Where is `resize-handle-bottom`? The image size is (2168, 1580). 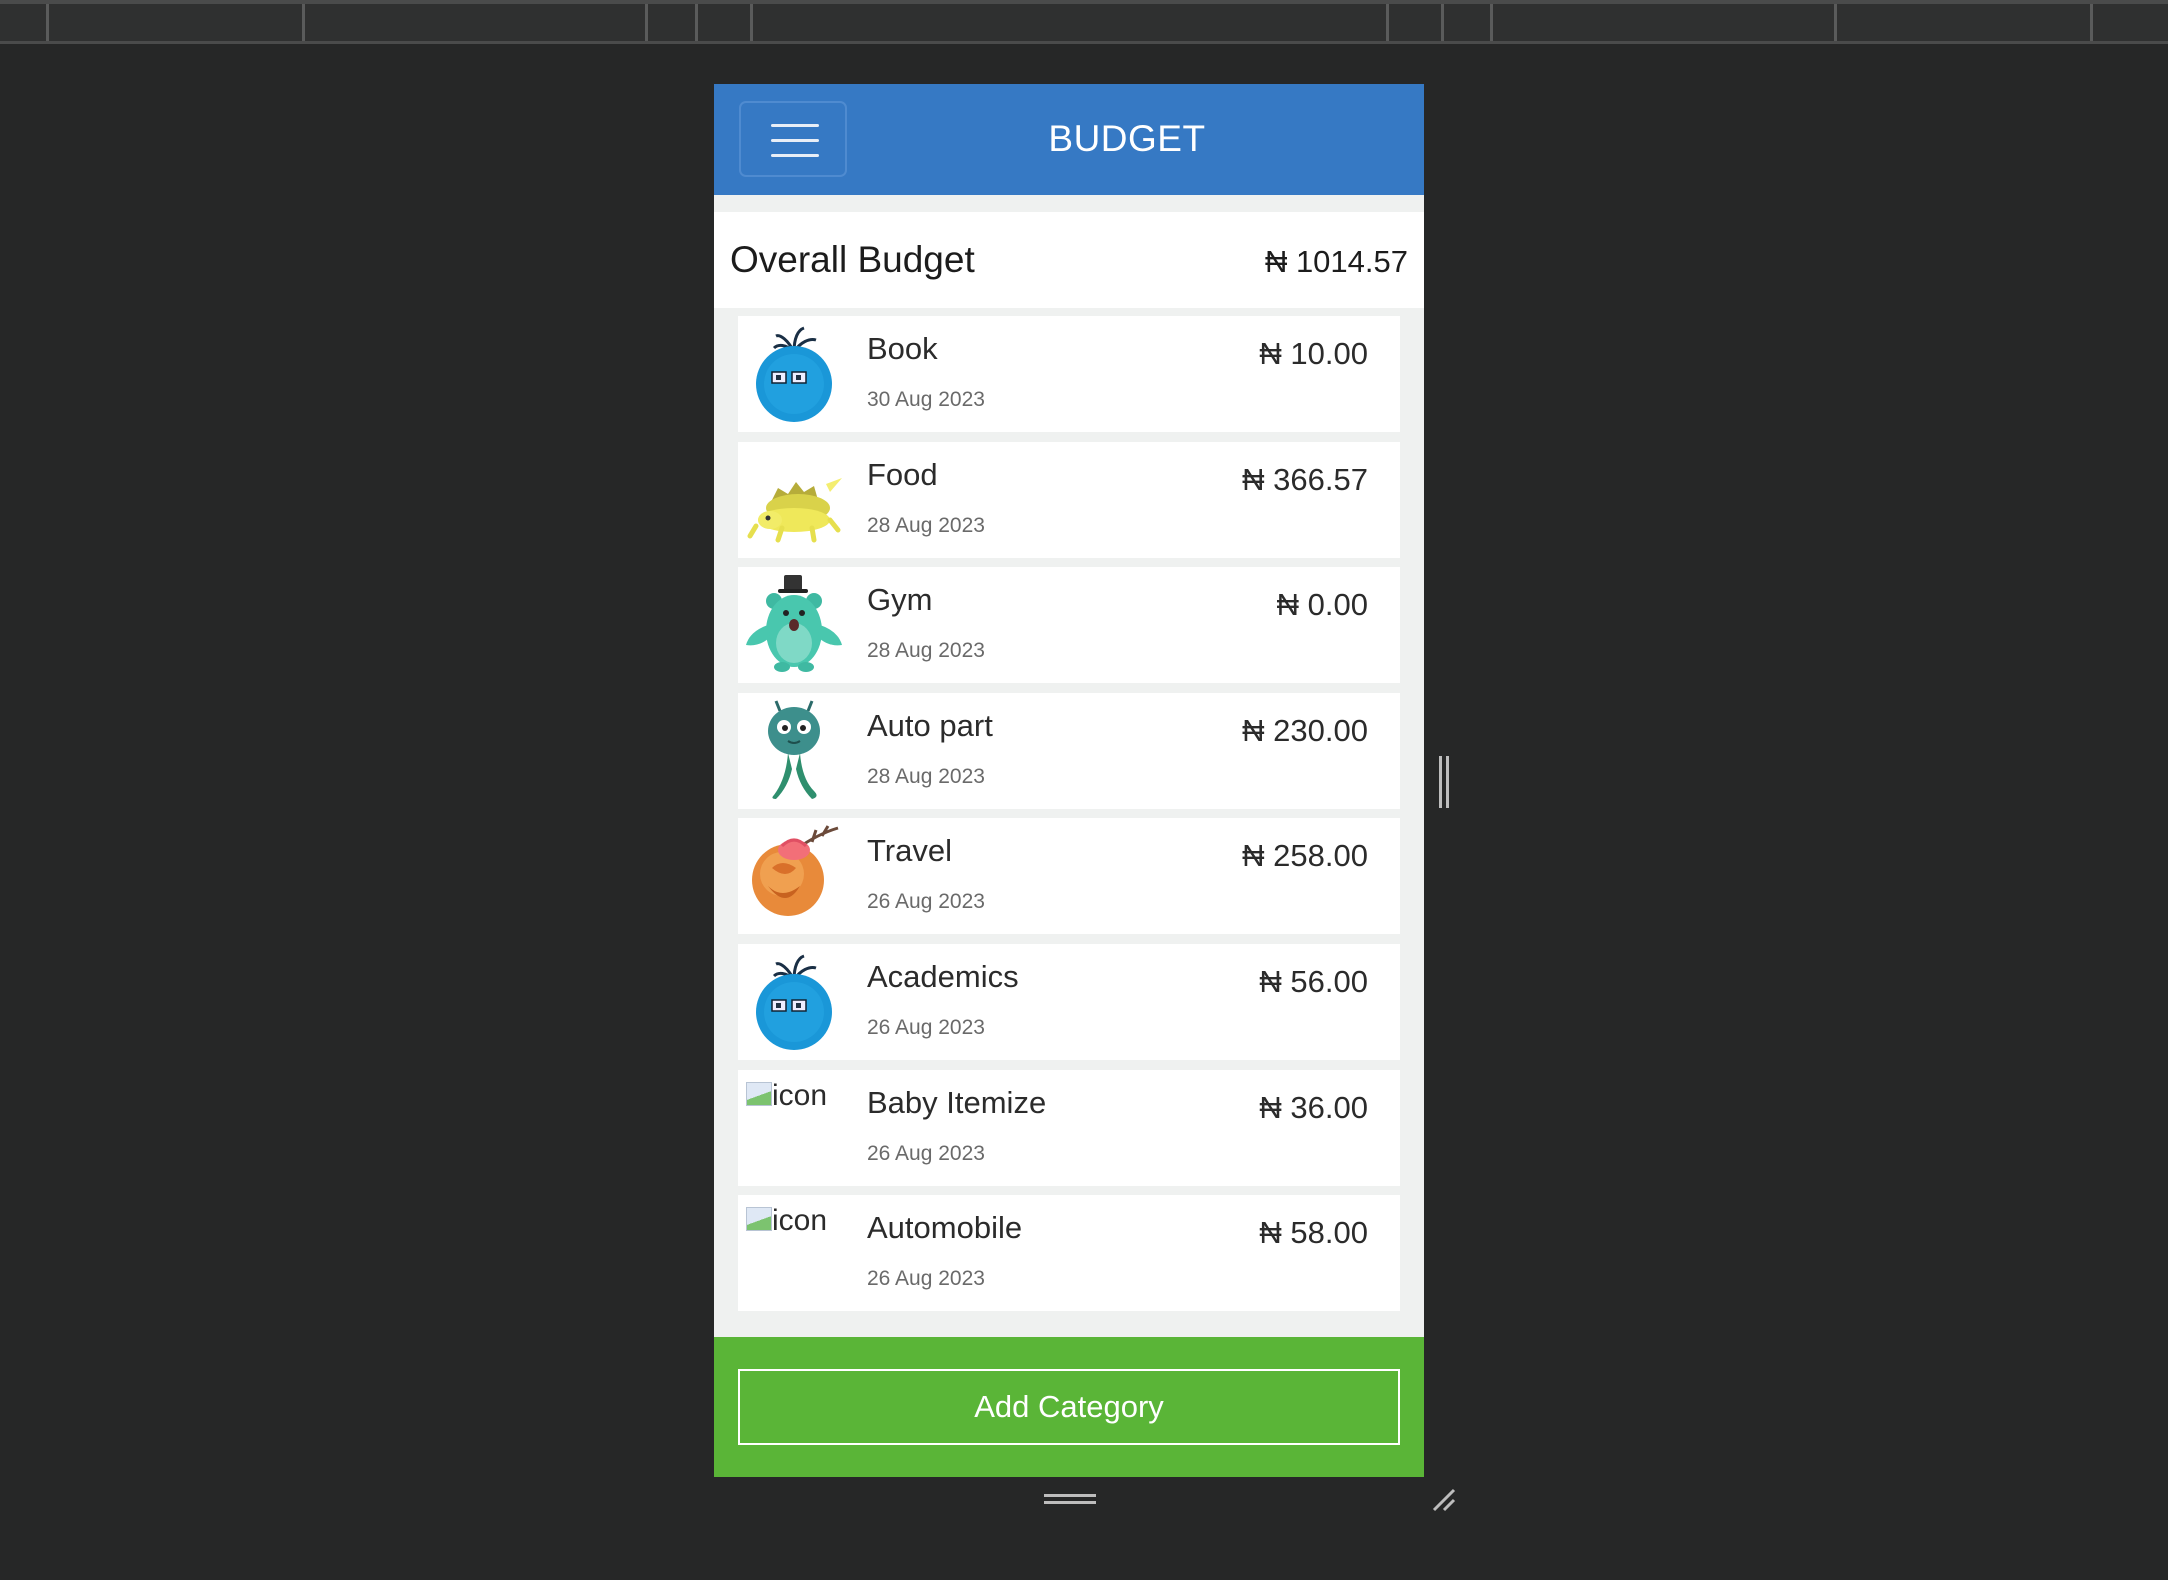
resize-handle-bottom is located at coordinates (1070, 1500).